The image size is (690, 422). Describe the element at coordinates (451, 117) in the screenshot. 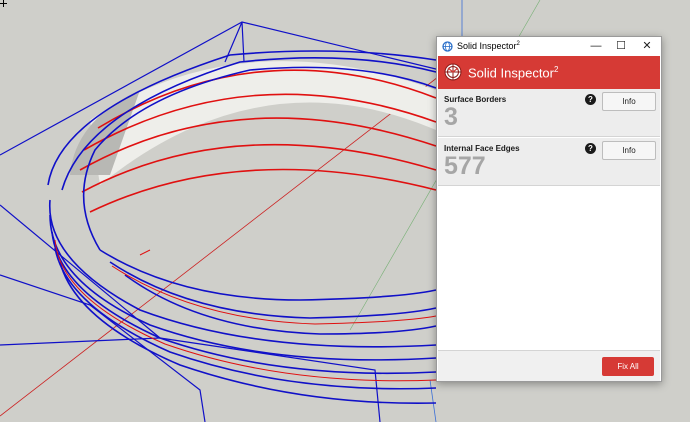

I see `error-count: 3` at that location.